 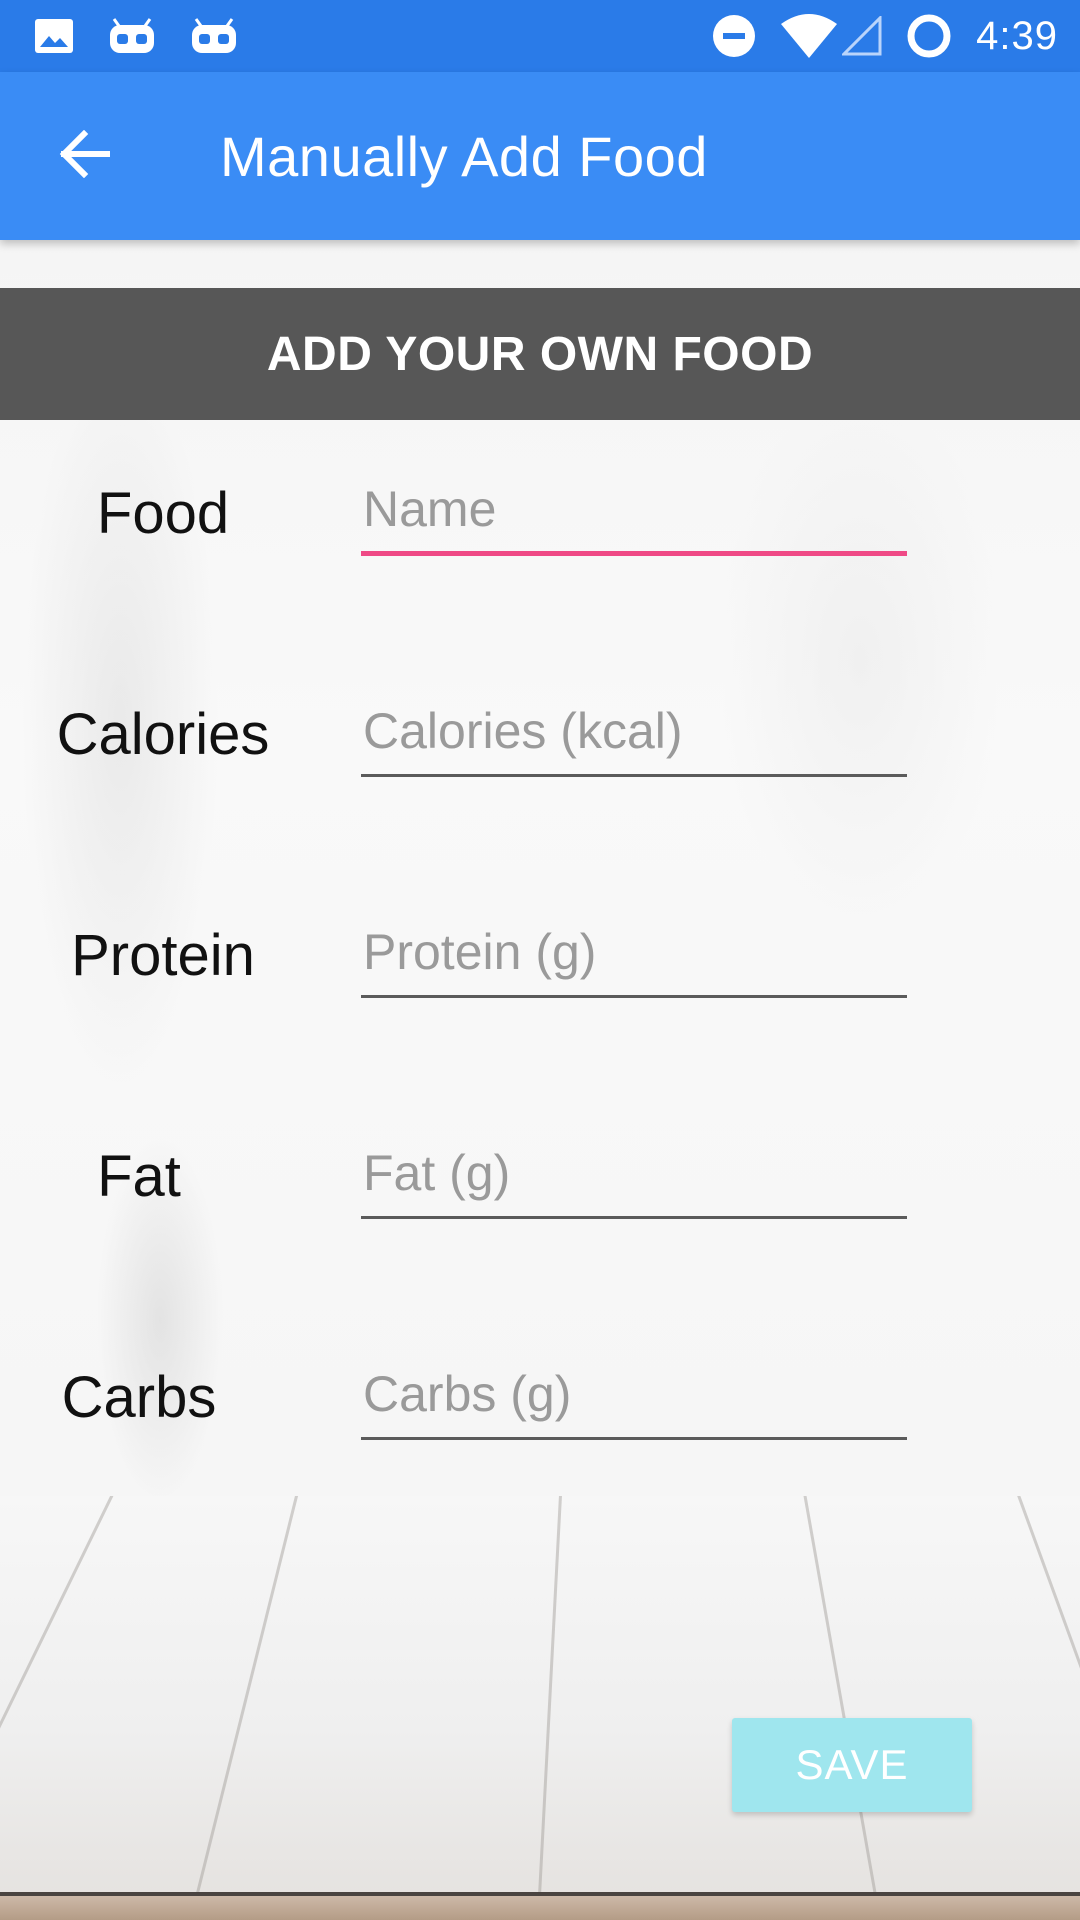 What do you see at coordinates (139, 1176) in the screenshot?
I see `fat-label: Fat` at bounding box center [139, 1176].